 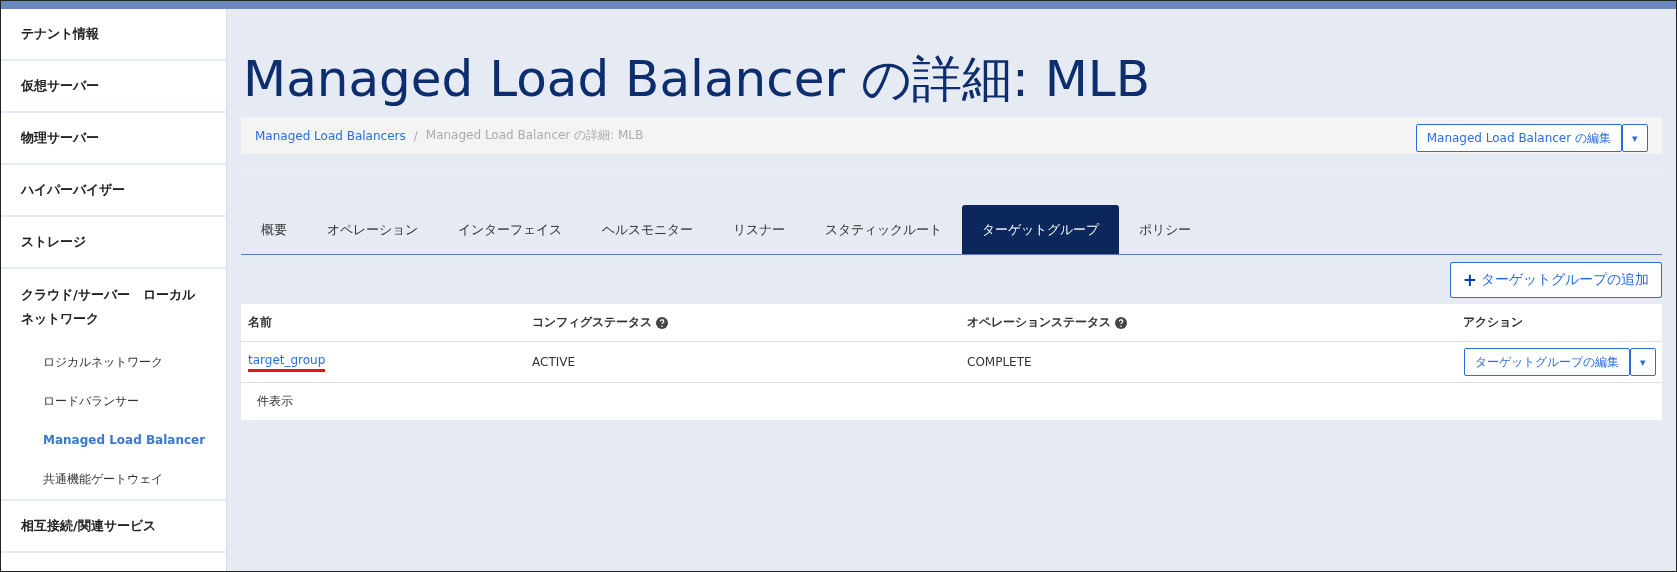 I want to click on tab: インターフェイス, so click(x=510, y=229).